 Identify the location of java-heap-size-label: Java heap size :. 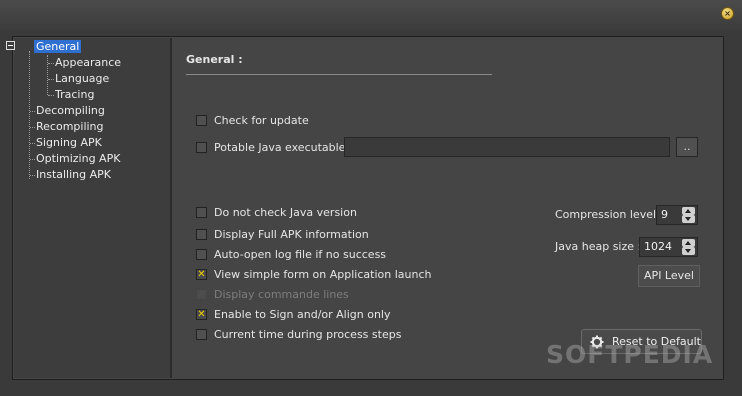
(598, 246).